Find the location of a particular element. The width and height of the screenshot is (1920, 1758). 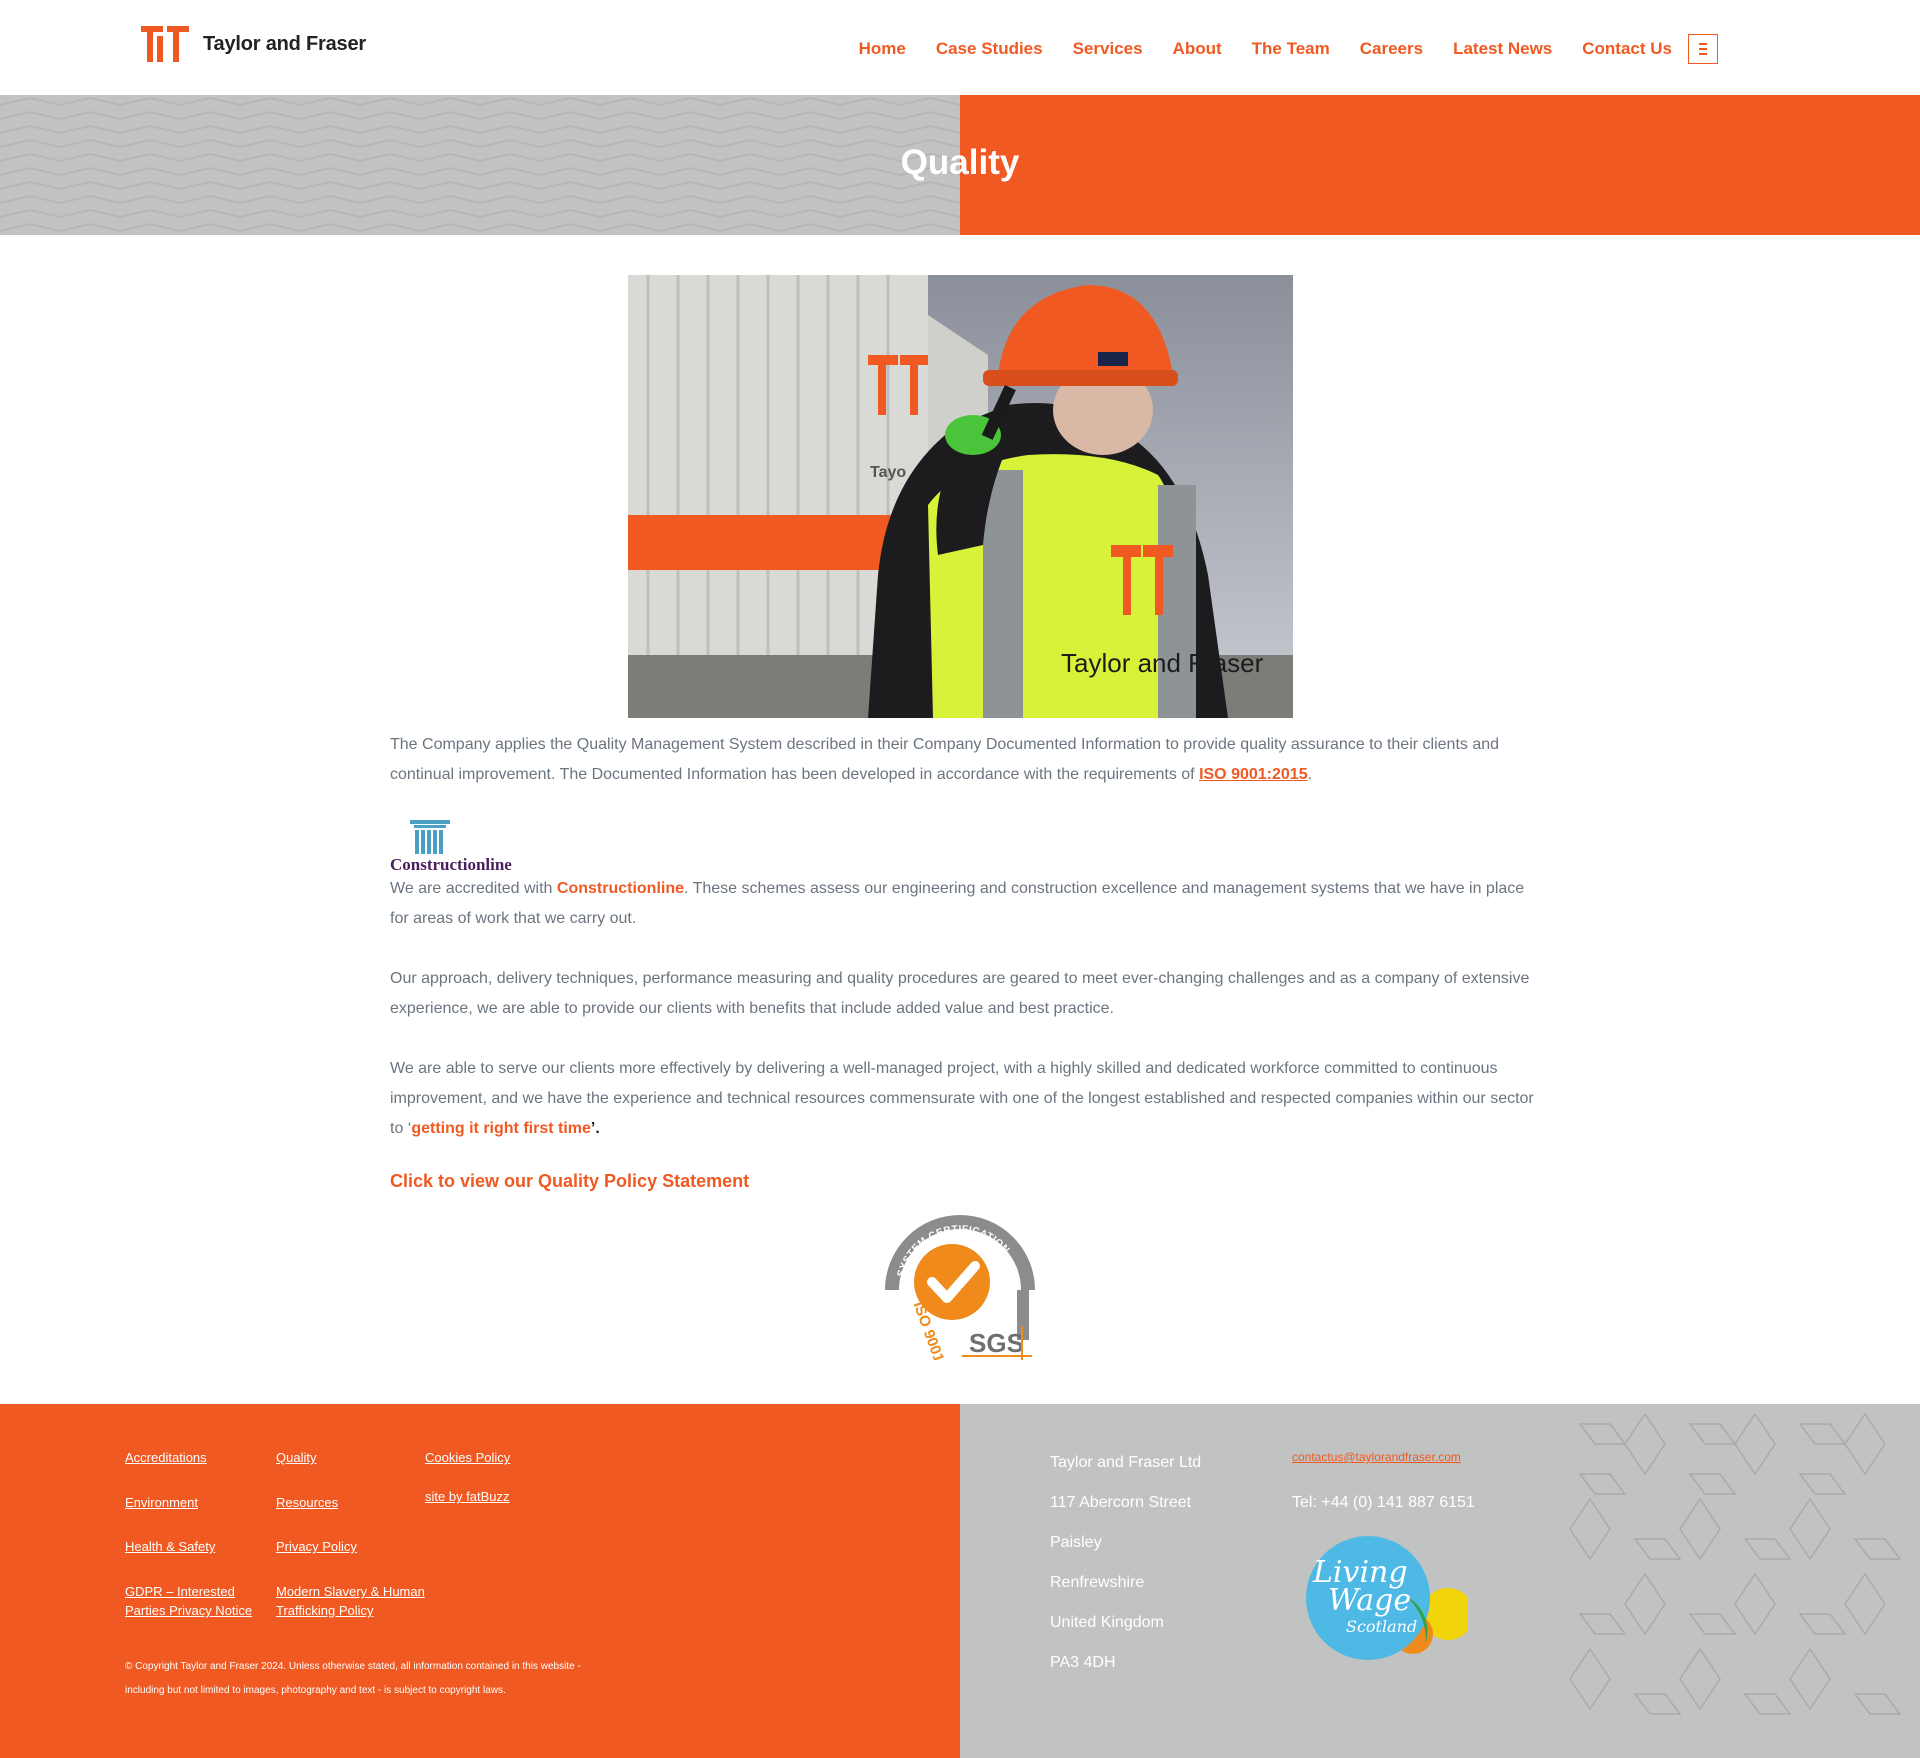

menu-toggle-icon is located at coordinates (1703, 49).